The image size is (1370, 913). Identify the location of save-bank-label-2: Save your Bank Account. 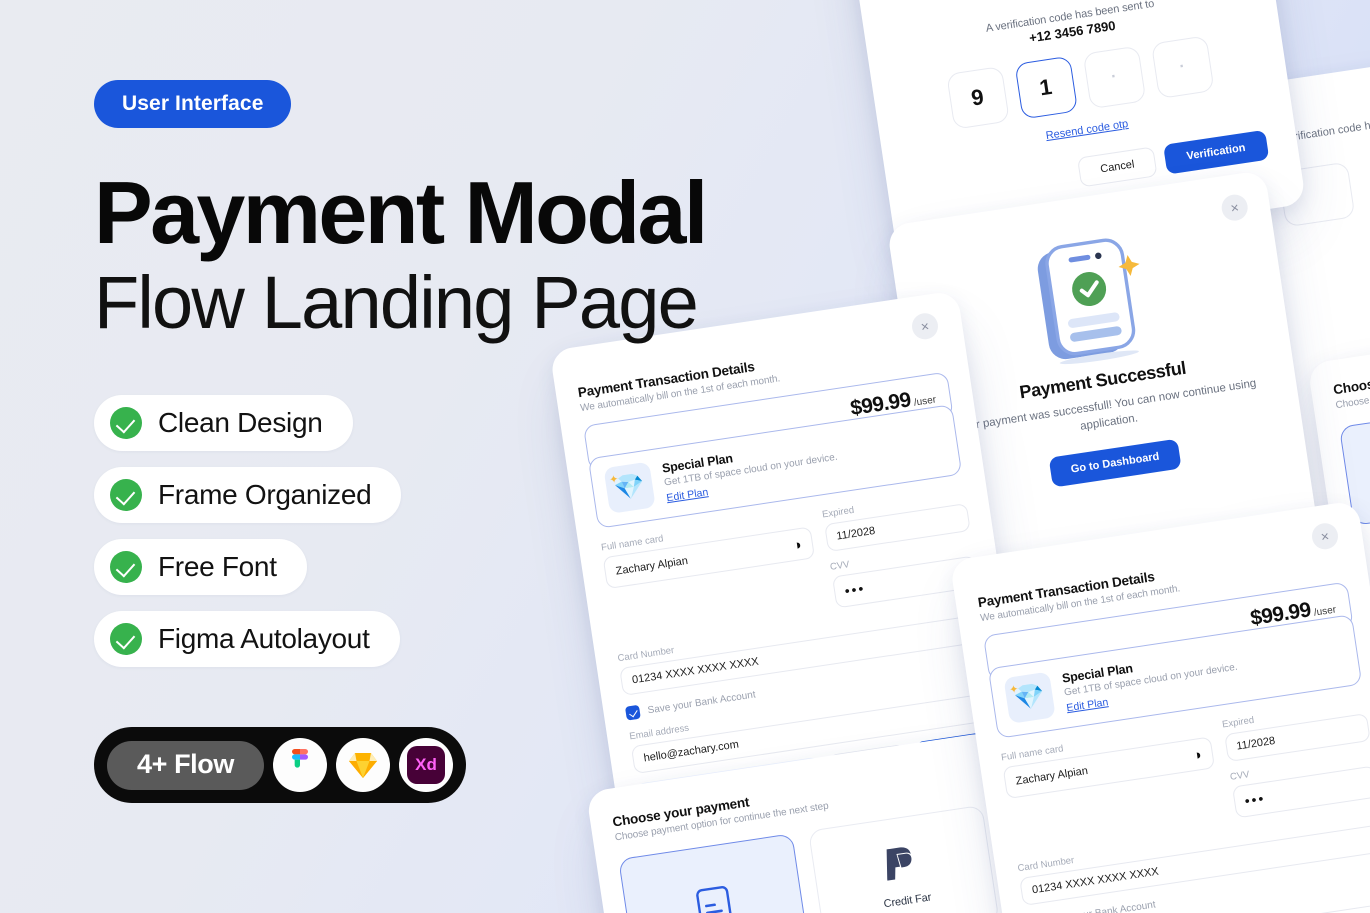
(1101, 905).